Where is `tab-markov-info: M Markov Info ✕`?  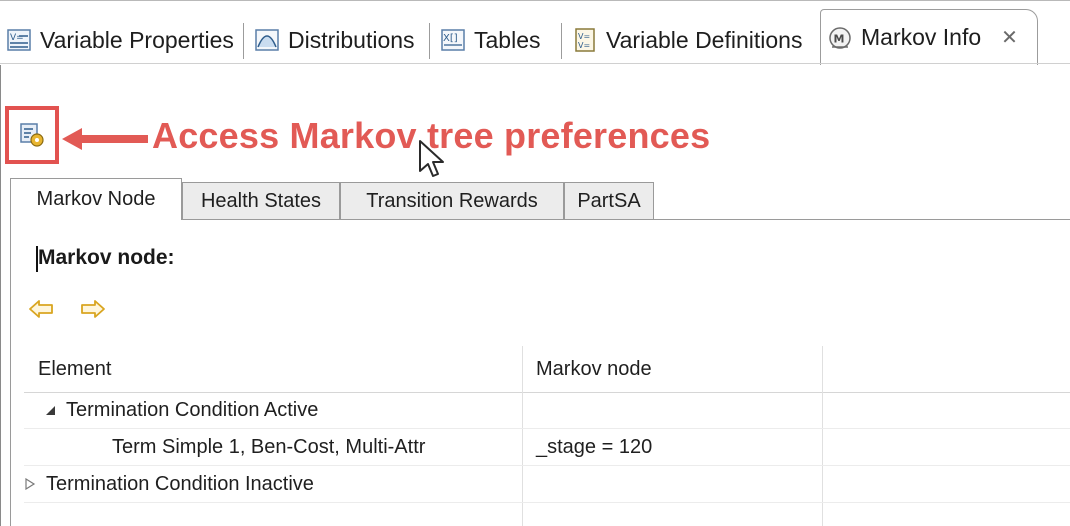
tab-markov-info: M Markov Info ✕ is located at coordinates (929, 37).